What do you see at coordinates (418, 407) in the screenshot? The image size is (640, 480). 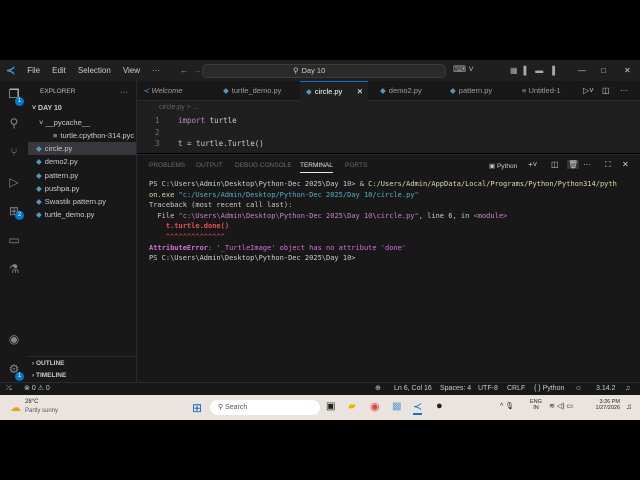 I see `vscode-taskbar-icon: ≺` at bounding box center [418, 407].